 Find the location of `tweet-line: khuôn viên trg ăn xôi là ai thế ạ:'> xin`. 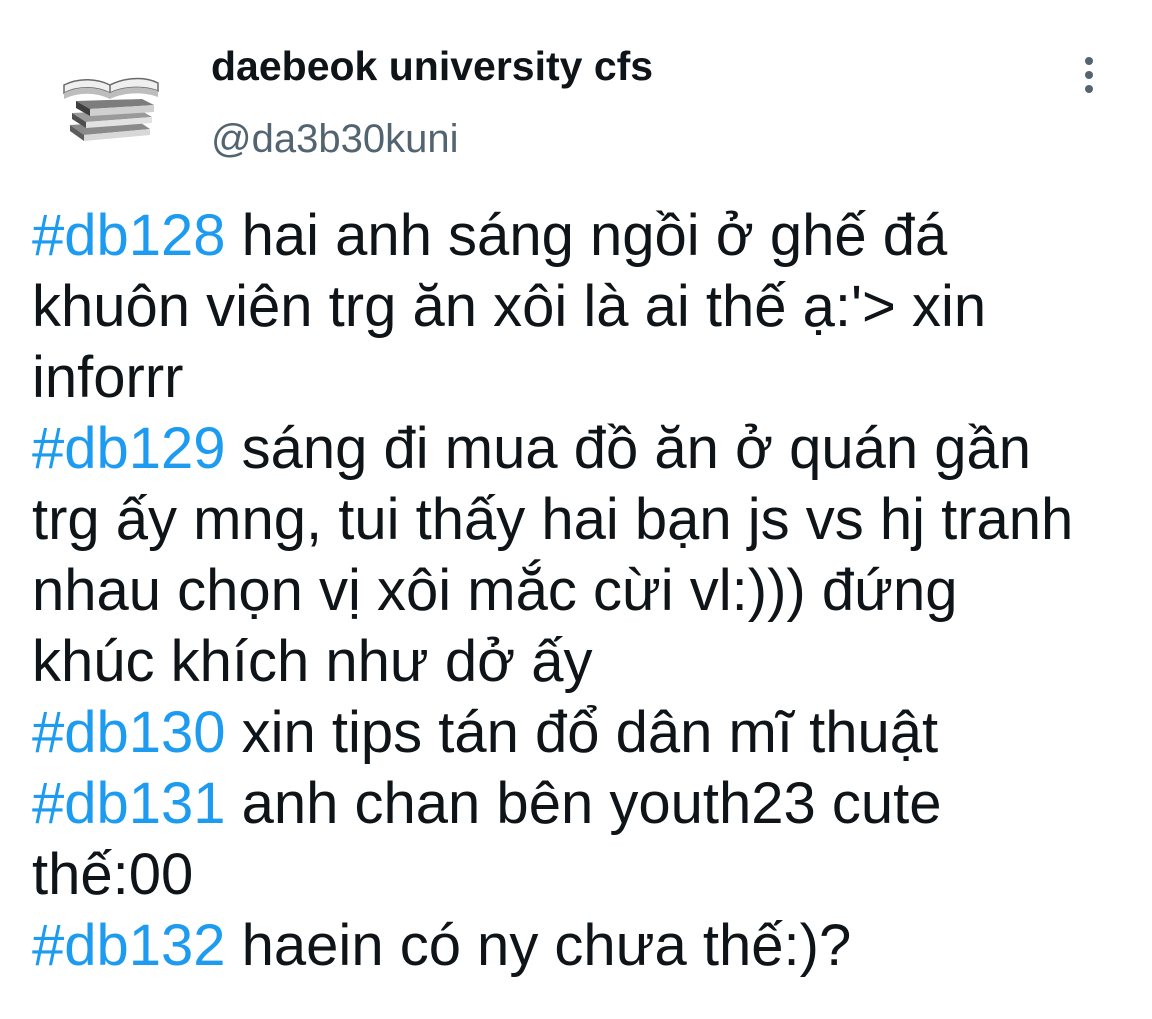

tweet-line: khuôn viên trg ăn xôi là ai thế ạ:'> xin is located at coordinates (587, 306).